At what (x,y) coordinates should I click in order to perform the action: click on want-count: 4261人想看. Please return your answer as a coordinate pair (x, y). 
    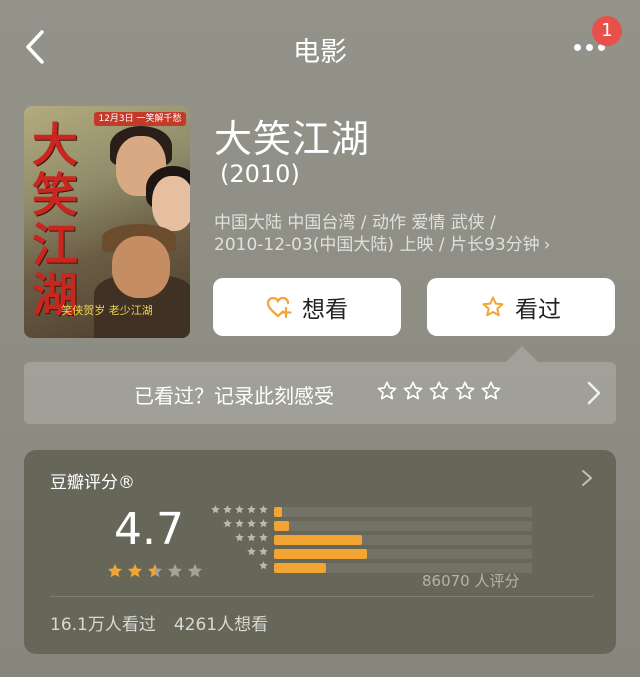
    Looking at the image, I should click on (221, 622).